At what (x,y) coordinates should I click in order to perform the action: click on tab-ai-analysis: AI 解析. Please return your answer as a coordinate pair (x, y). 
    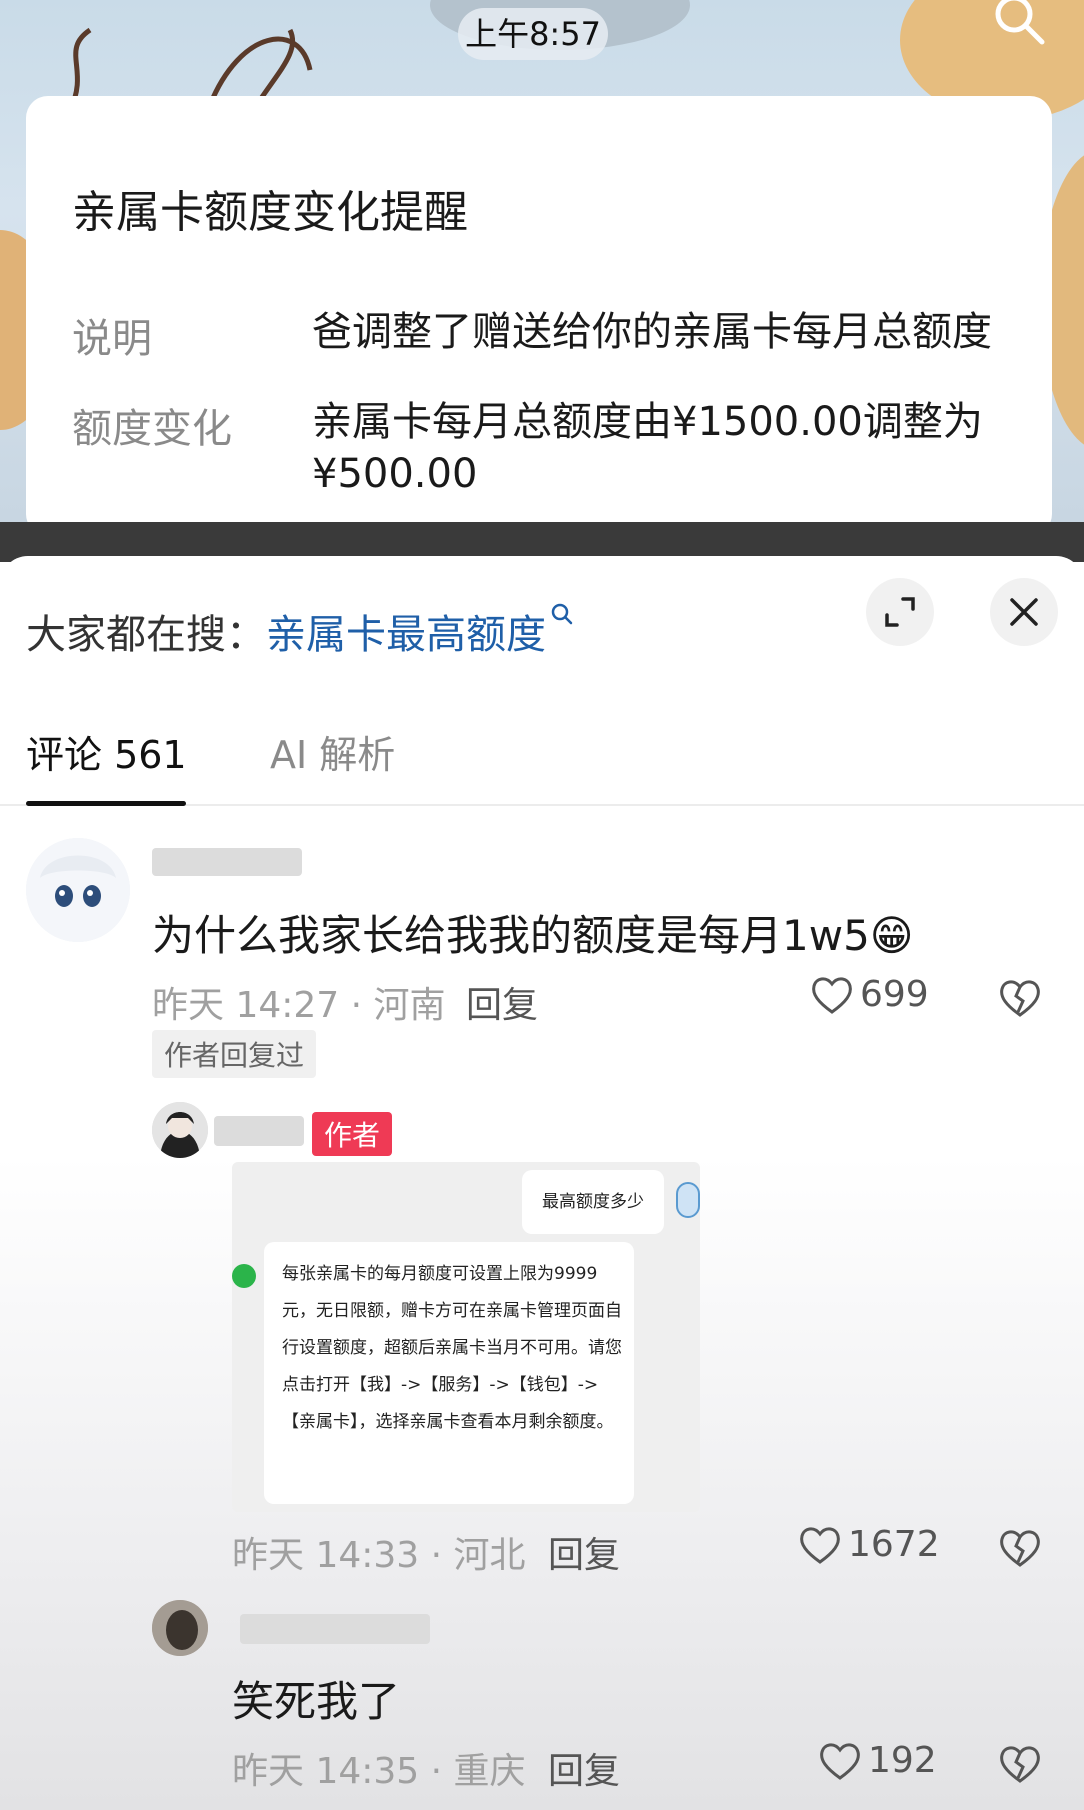
    Looking at the image, I should click on (332, 751).